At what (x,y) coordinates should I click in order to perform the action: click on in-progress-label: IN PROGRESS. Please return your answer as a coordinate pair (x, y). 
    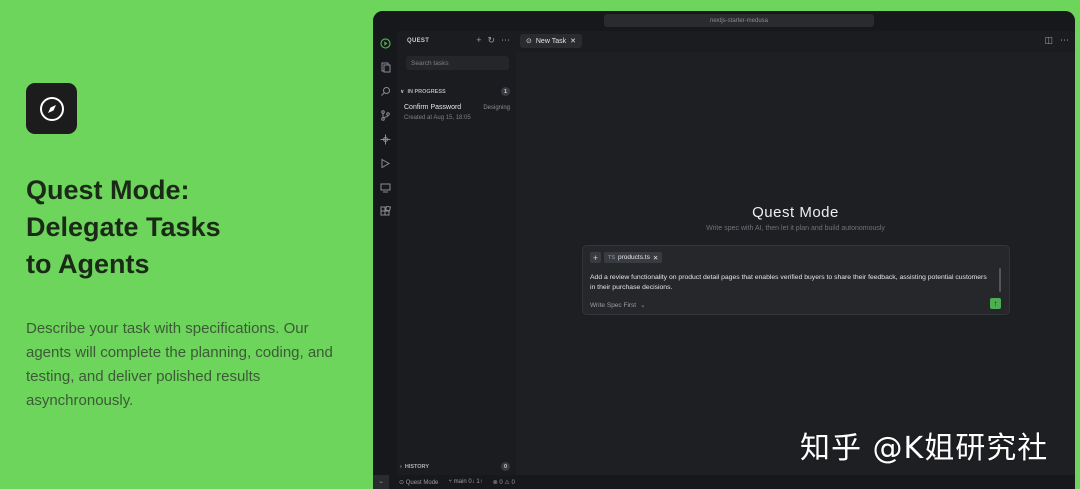
    Looking at the image, I should click on (426, 92).